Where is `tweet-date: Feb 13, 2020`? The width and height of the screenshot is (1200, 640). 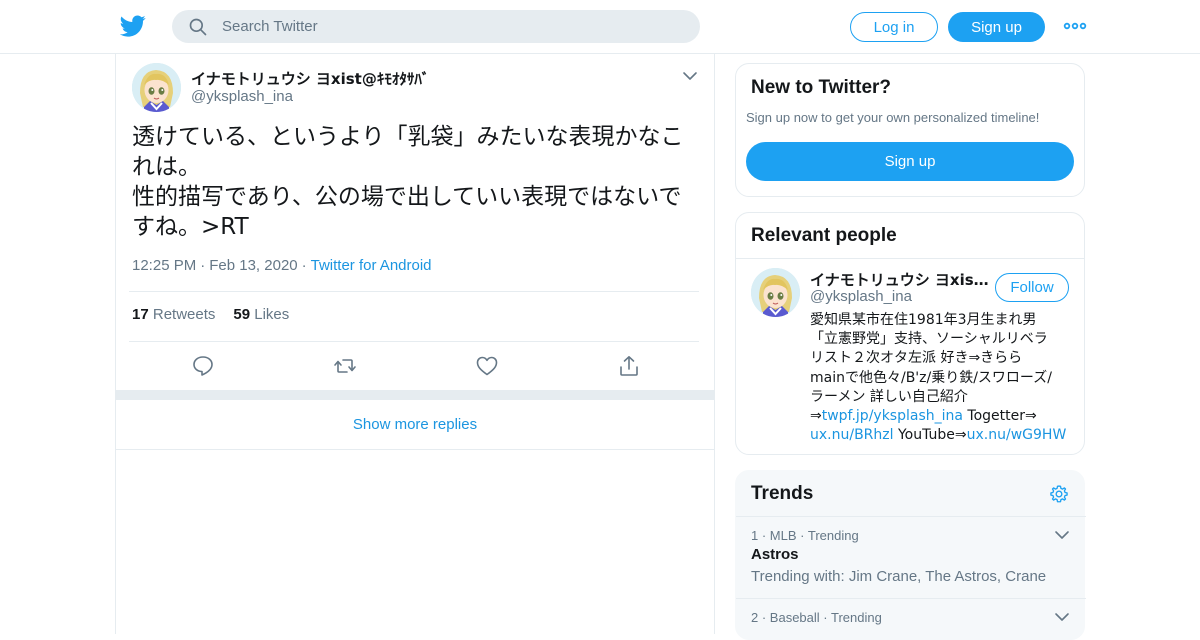 tweet-date: Feb 13, 2020 is located at coordinates (253, 265).